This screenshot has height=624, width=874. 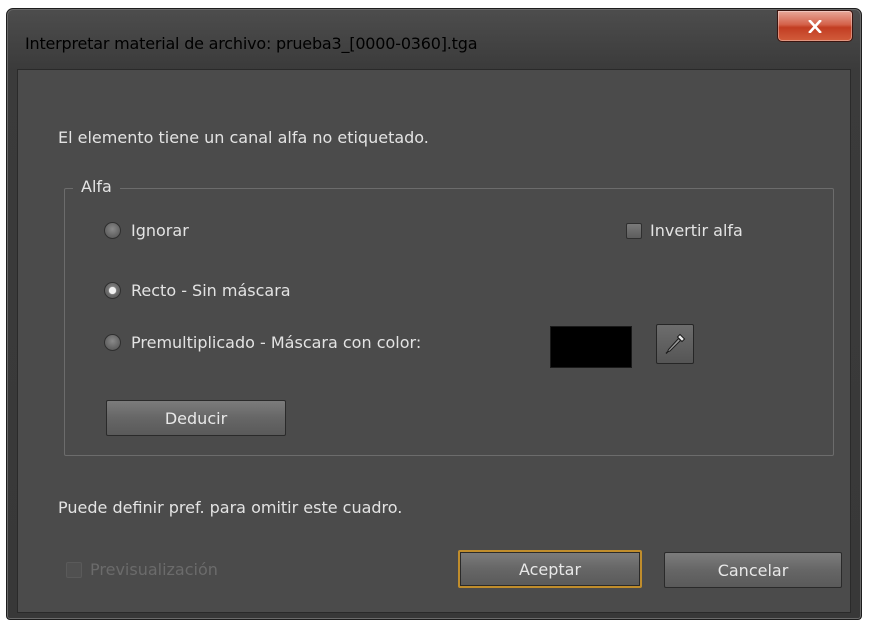 I want to click on radio-ignorar-indicator, so click(x=112, y=230).